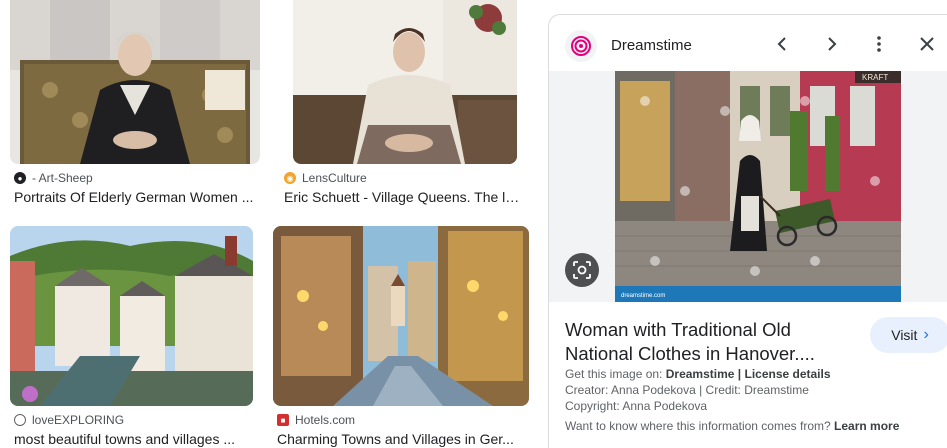  What do you see at coordinates (20, 178) in the screenshot?
I see `art-sheep-favicon: ●` at bounding box center [20, 178].